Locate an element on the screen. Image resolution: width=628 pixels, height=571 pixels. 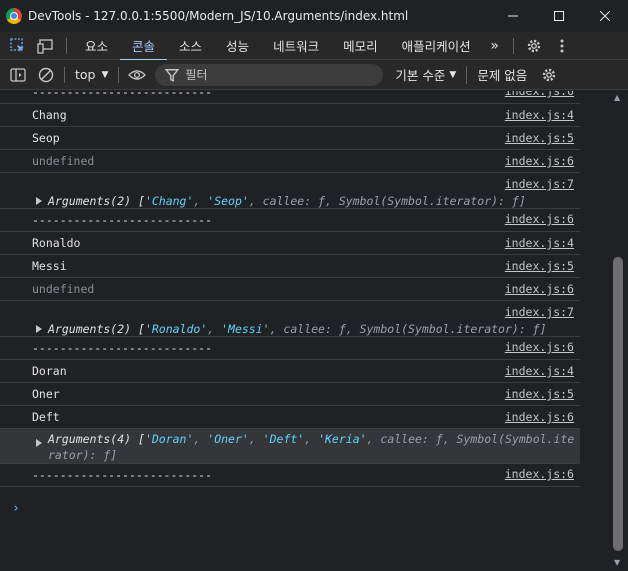
minimize-button is located at coordinates (513, 16).